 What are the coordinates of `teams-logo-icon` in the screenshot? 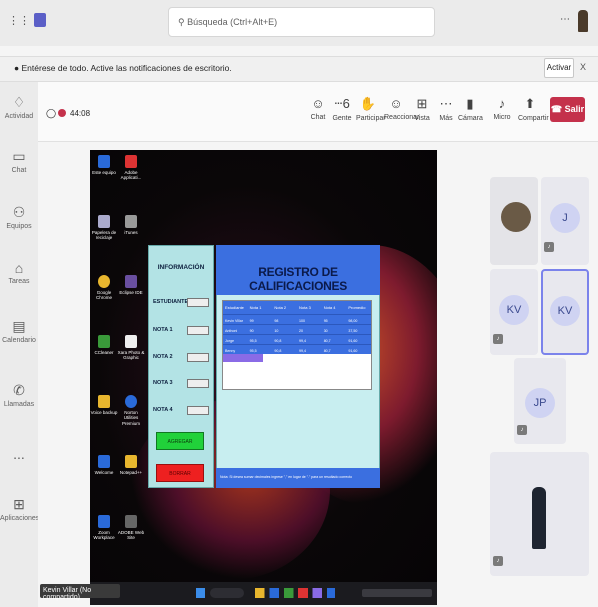 It's located at (40, 20).